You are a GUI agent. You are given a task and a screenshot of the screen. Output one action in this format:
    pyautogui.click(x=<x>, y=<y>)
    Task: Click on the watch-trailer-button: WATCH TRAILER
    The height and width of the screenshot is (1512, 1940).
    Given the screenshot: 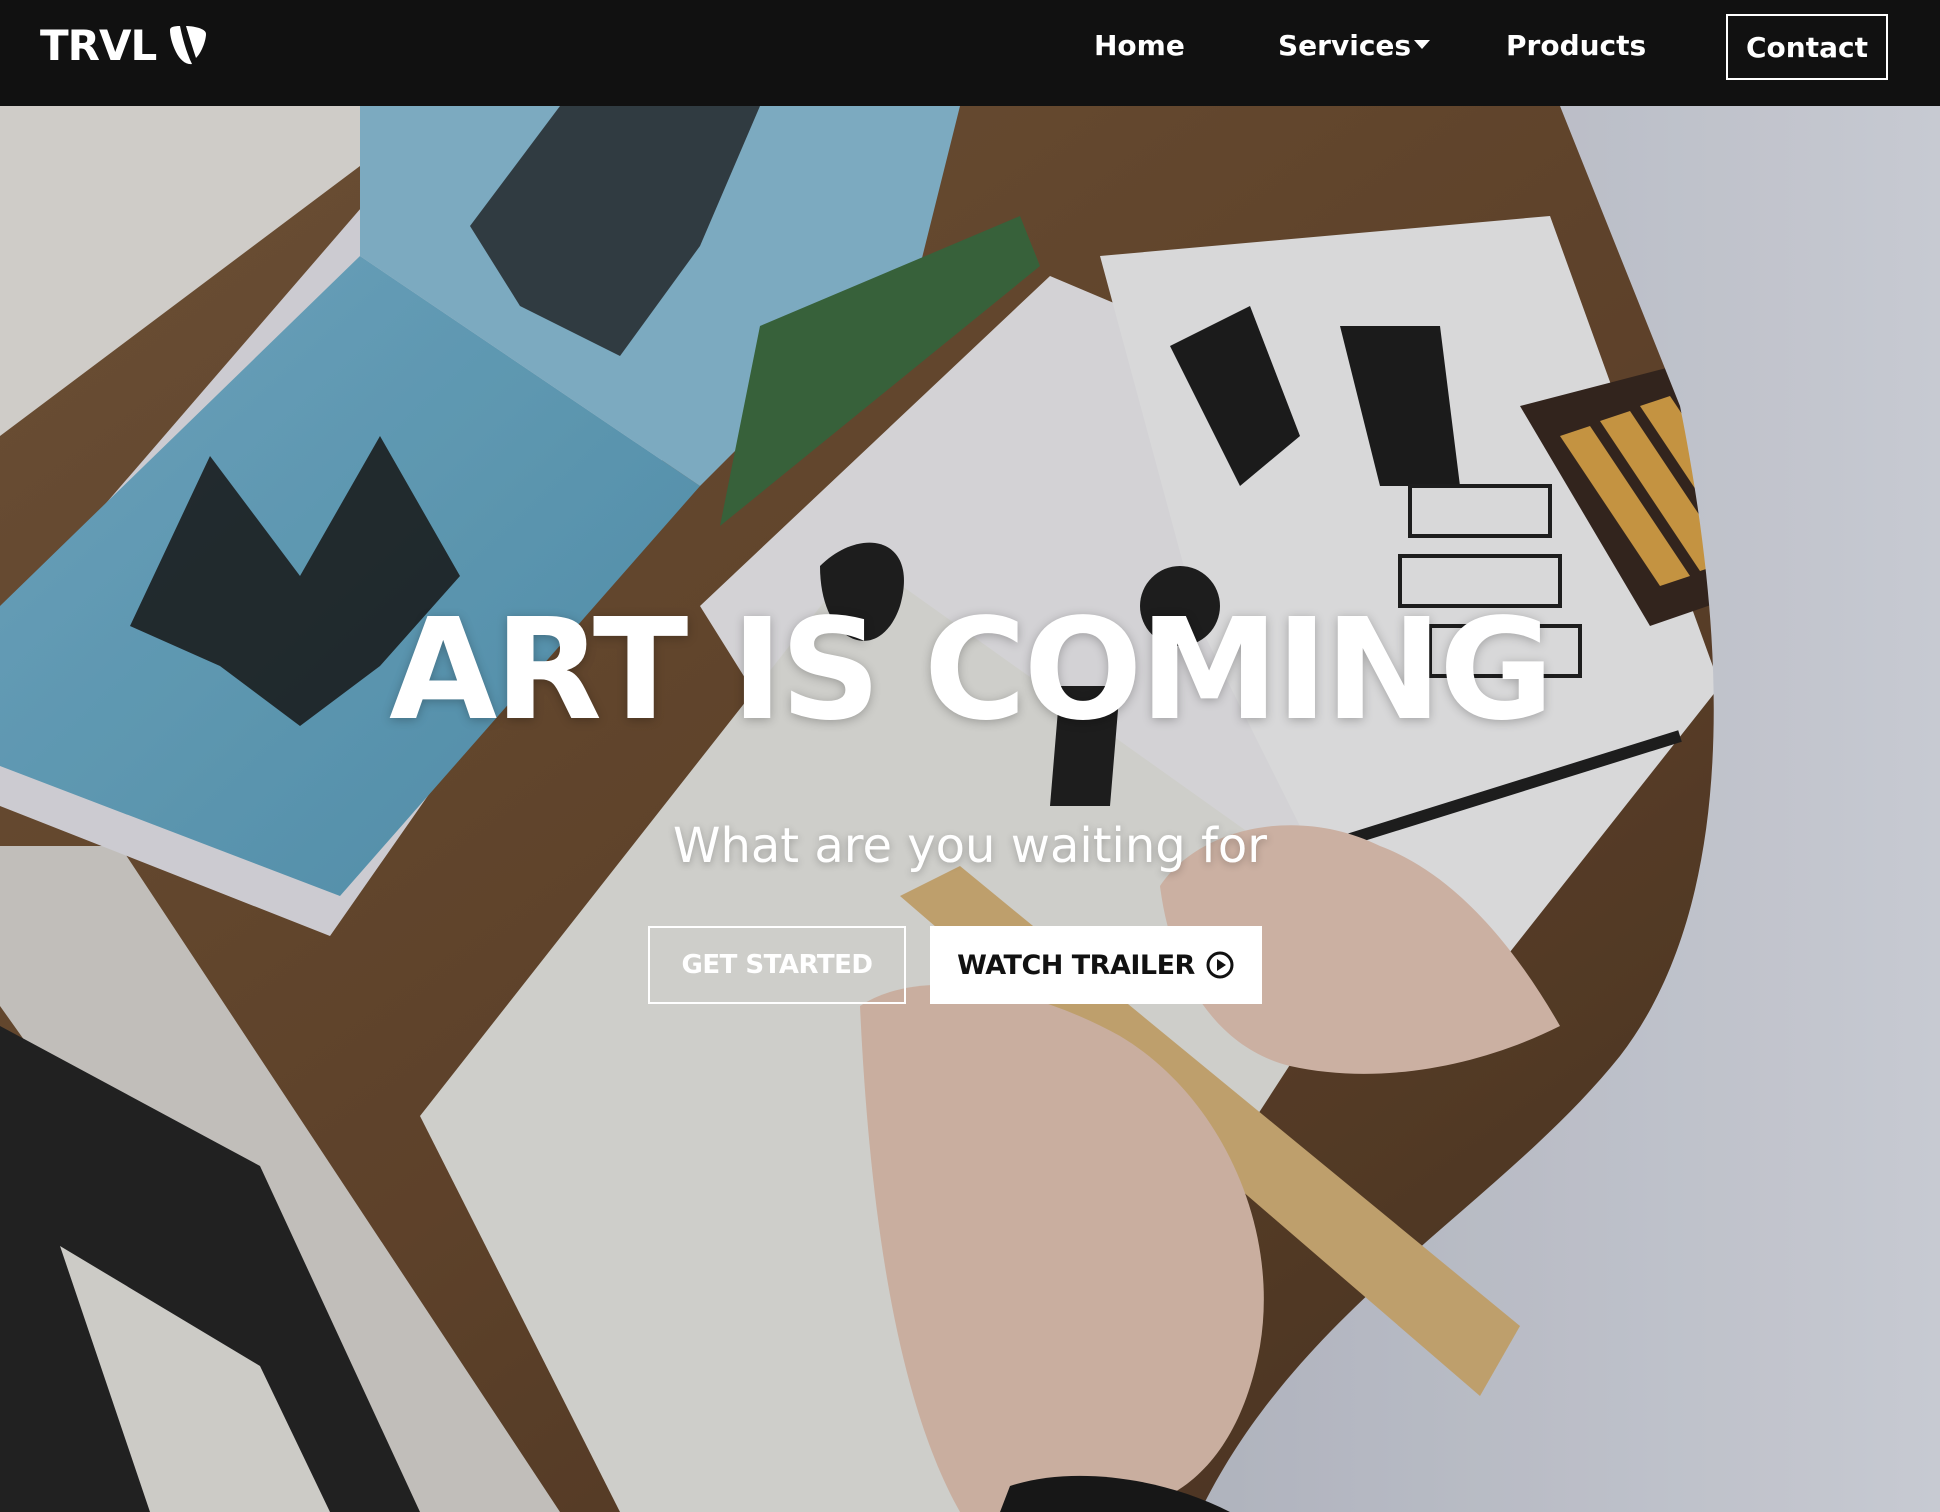 What is the action you would take?
    pyautogui.click(x=1096, y=965)
    